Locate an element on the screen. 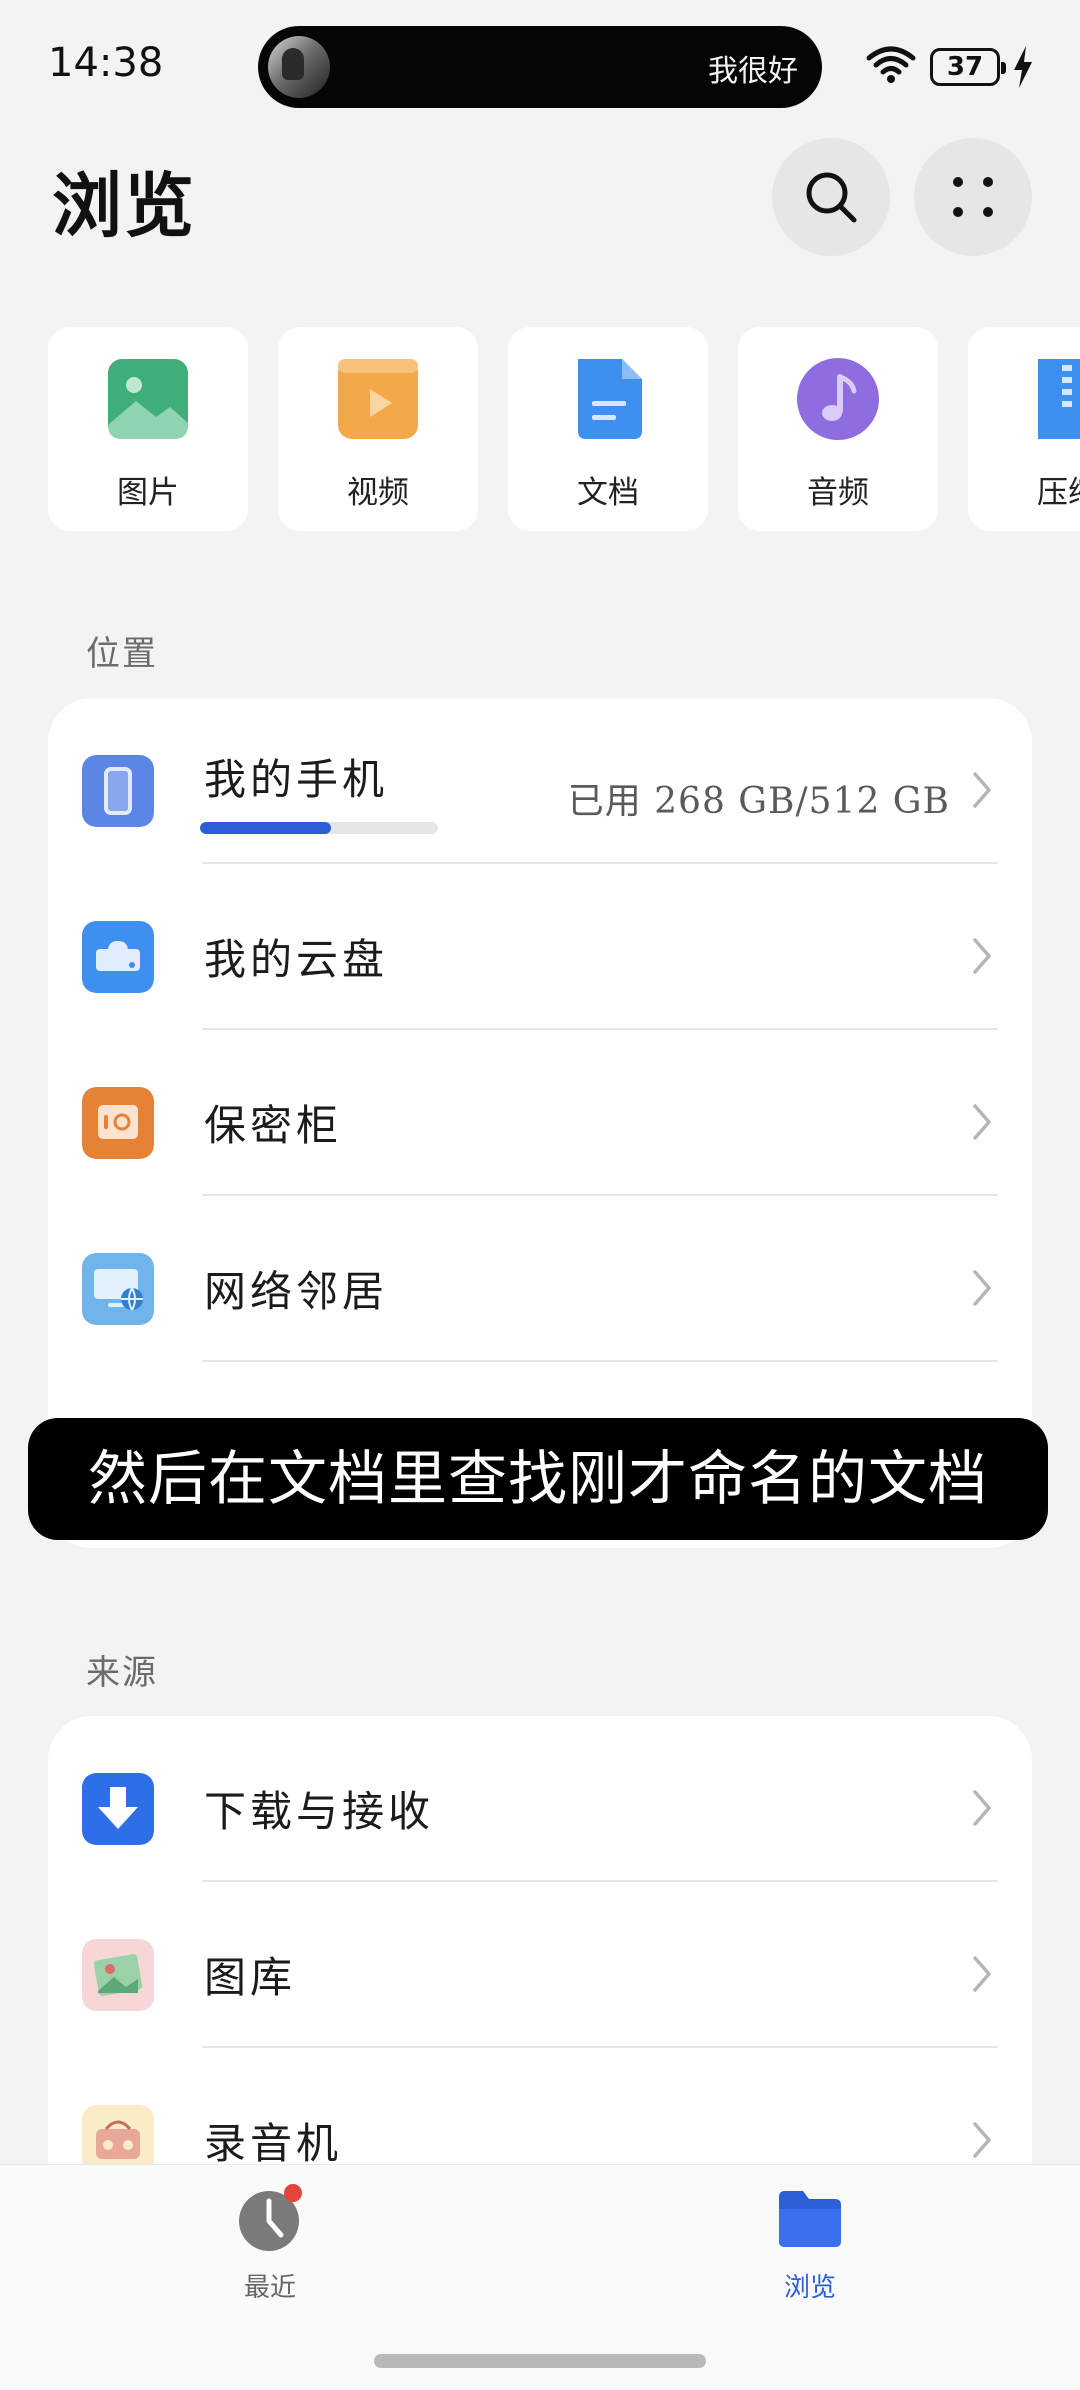  source-item-gallery: 图库 is located at coordinates (540, 1965).